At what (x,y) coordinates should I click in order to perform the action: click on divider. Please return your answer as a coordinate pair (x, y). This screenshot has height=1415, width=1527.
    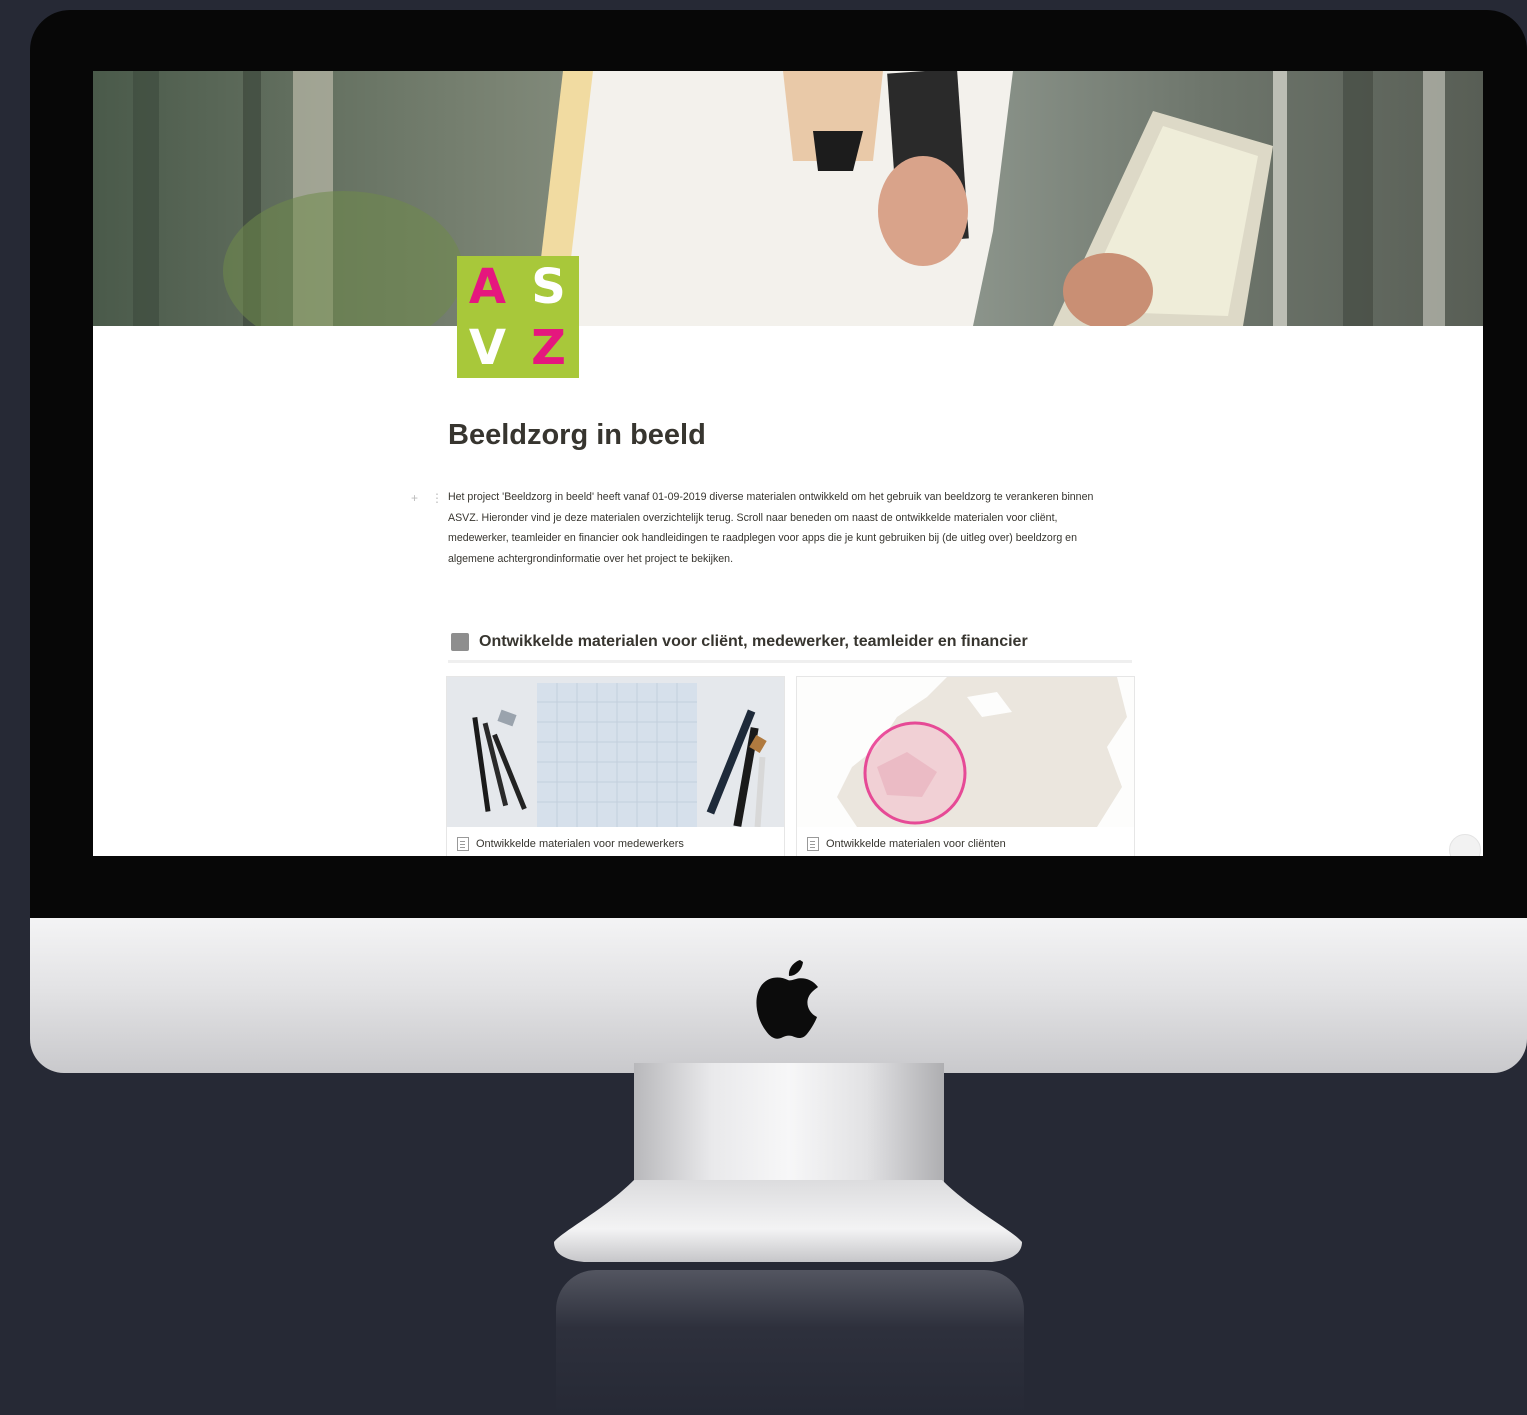
    Looking at the image, I should click on (790, 661).